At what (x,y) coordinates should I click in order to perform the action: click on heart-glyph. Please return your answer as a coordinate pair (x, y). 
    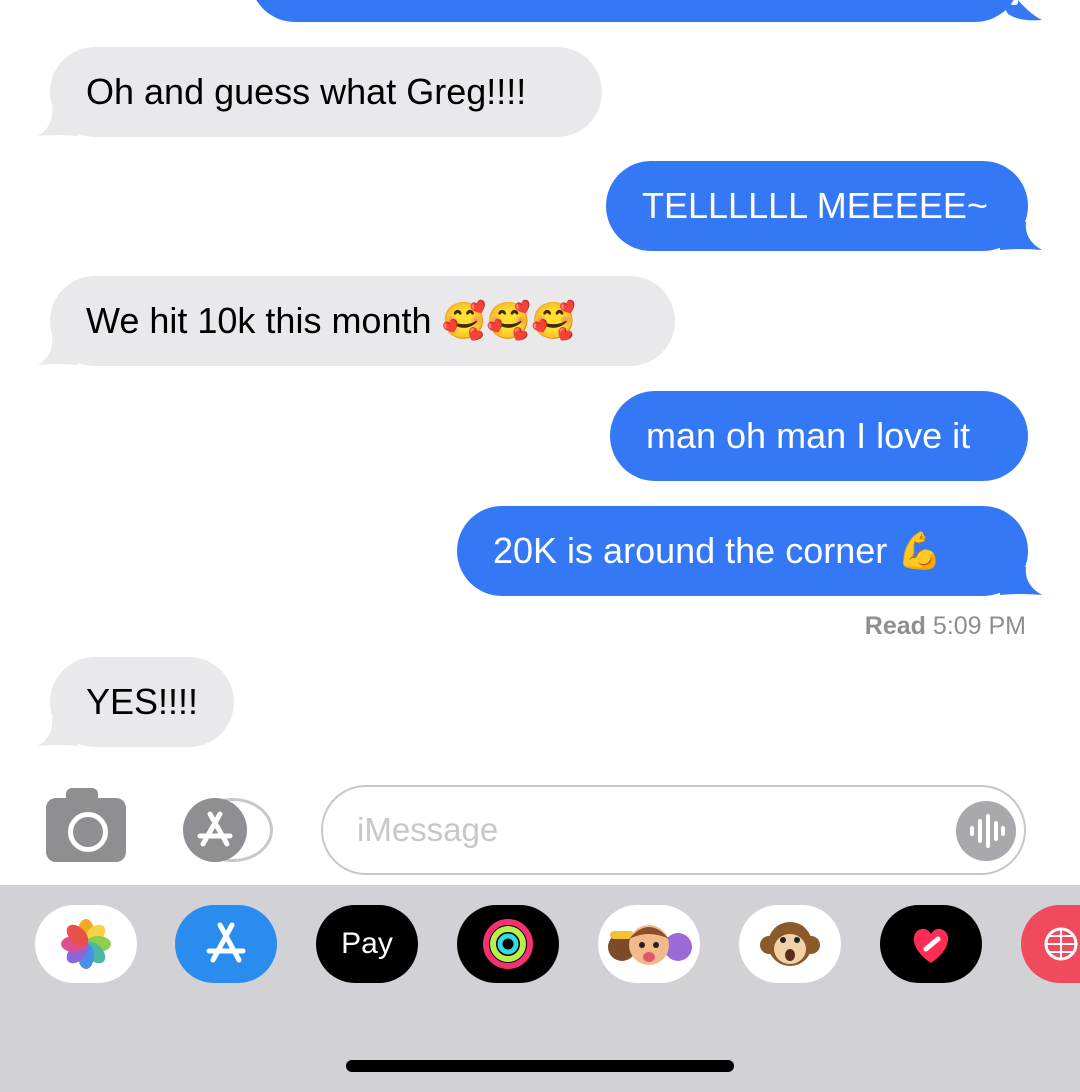
    Looking at the image, I should click on (931, 945).